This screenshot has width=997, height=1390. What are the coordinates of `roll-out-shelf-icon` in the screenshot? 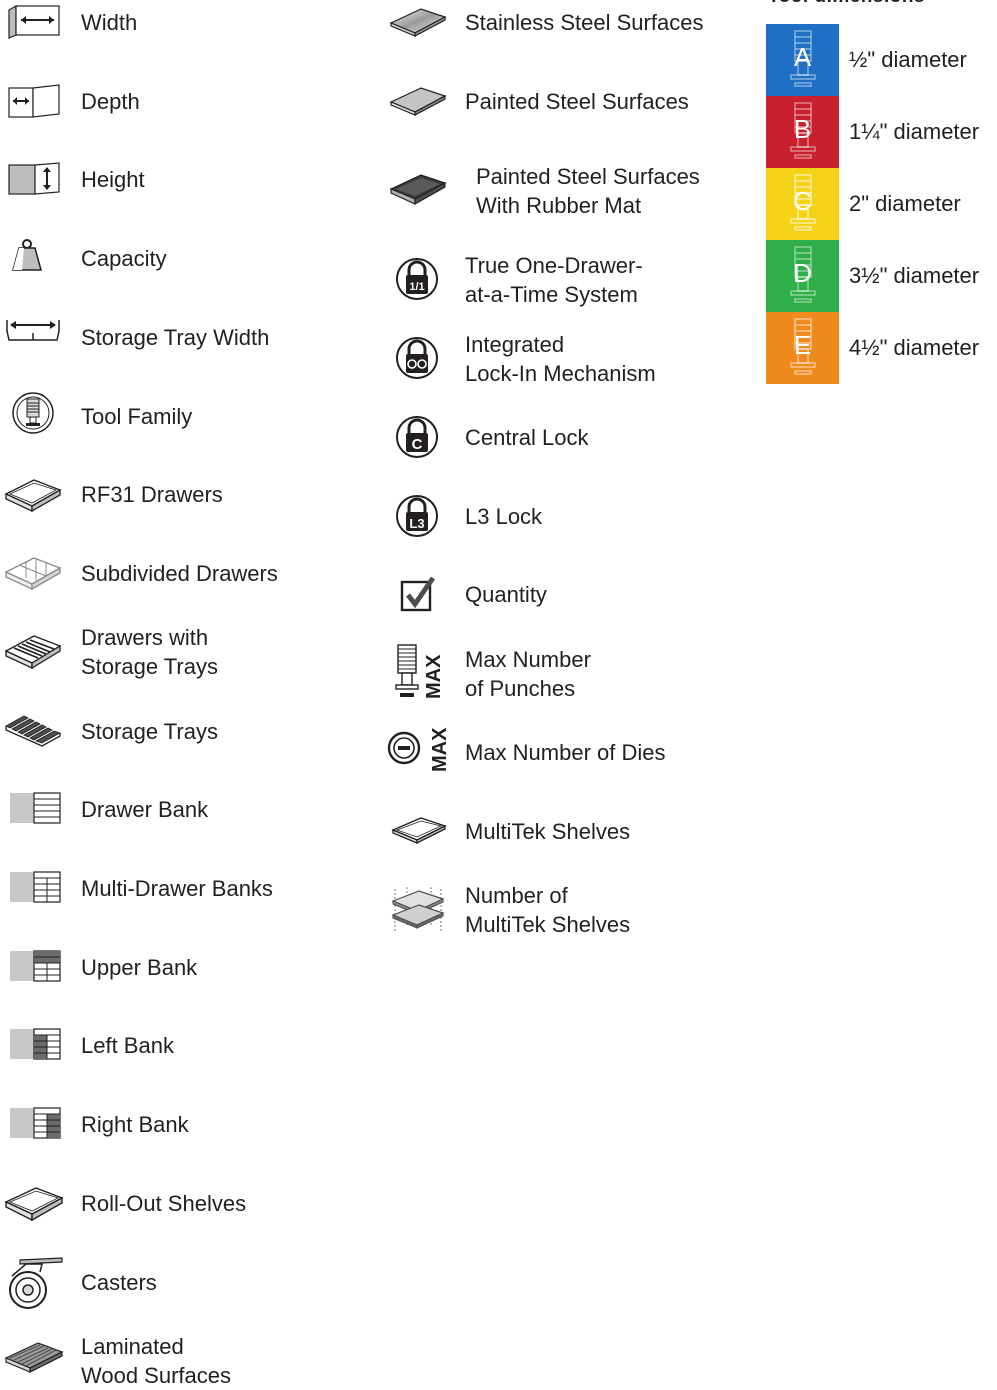 It's located at (34, 1203).